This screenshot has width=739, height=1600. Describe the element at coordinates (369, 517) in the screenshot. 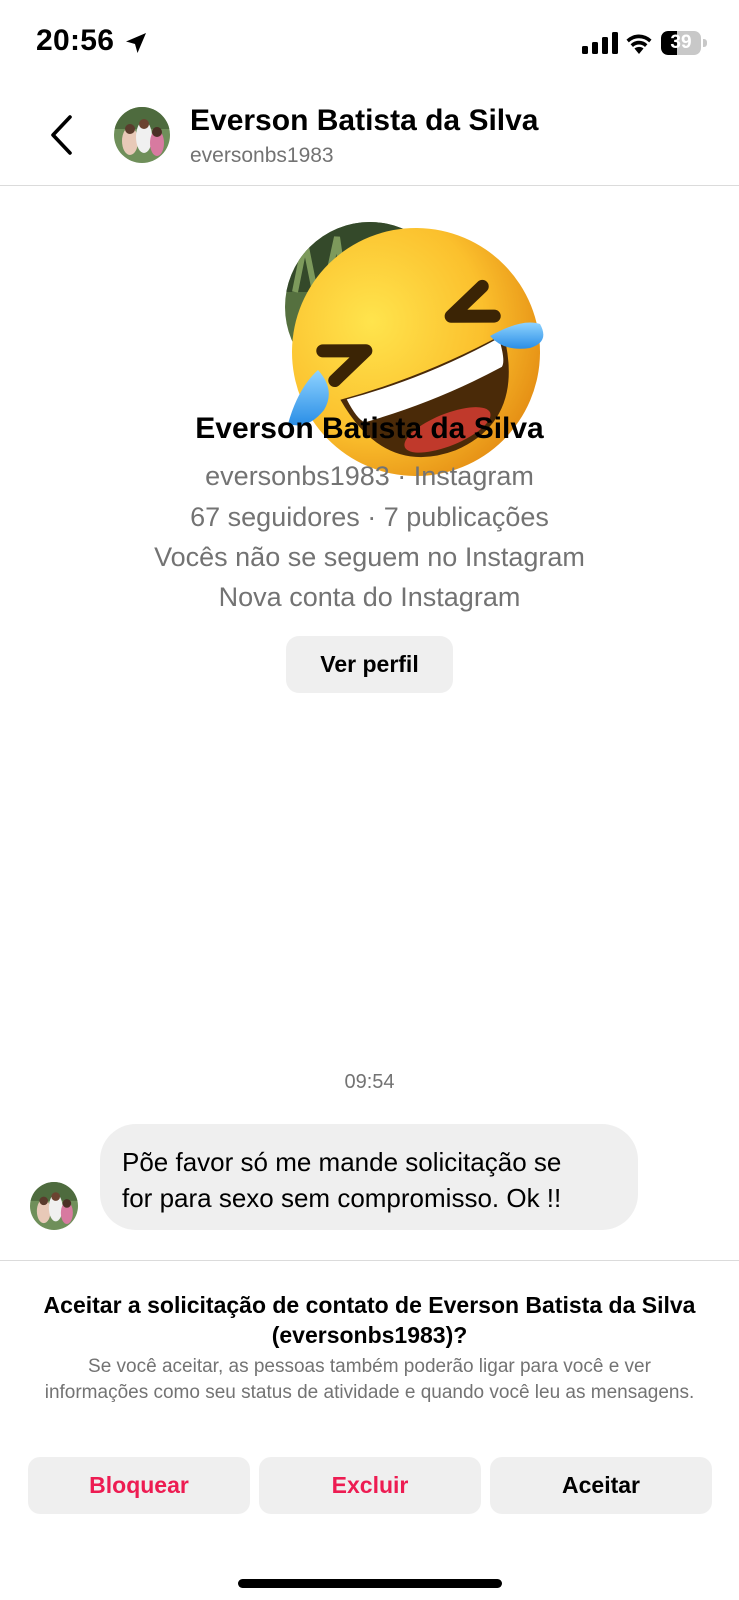

I see `profile-stats: 67 seguidores · 7 publicações` at that location.